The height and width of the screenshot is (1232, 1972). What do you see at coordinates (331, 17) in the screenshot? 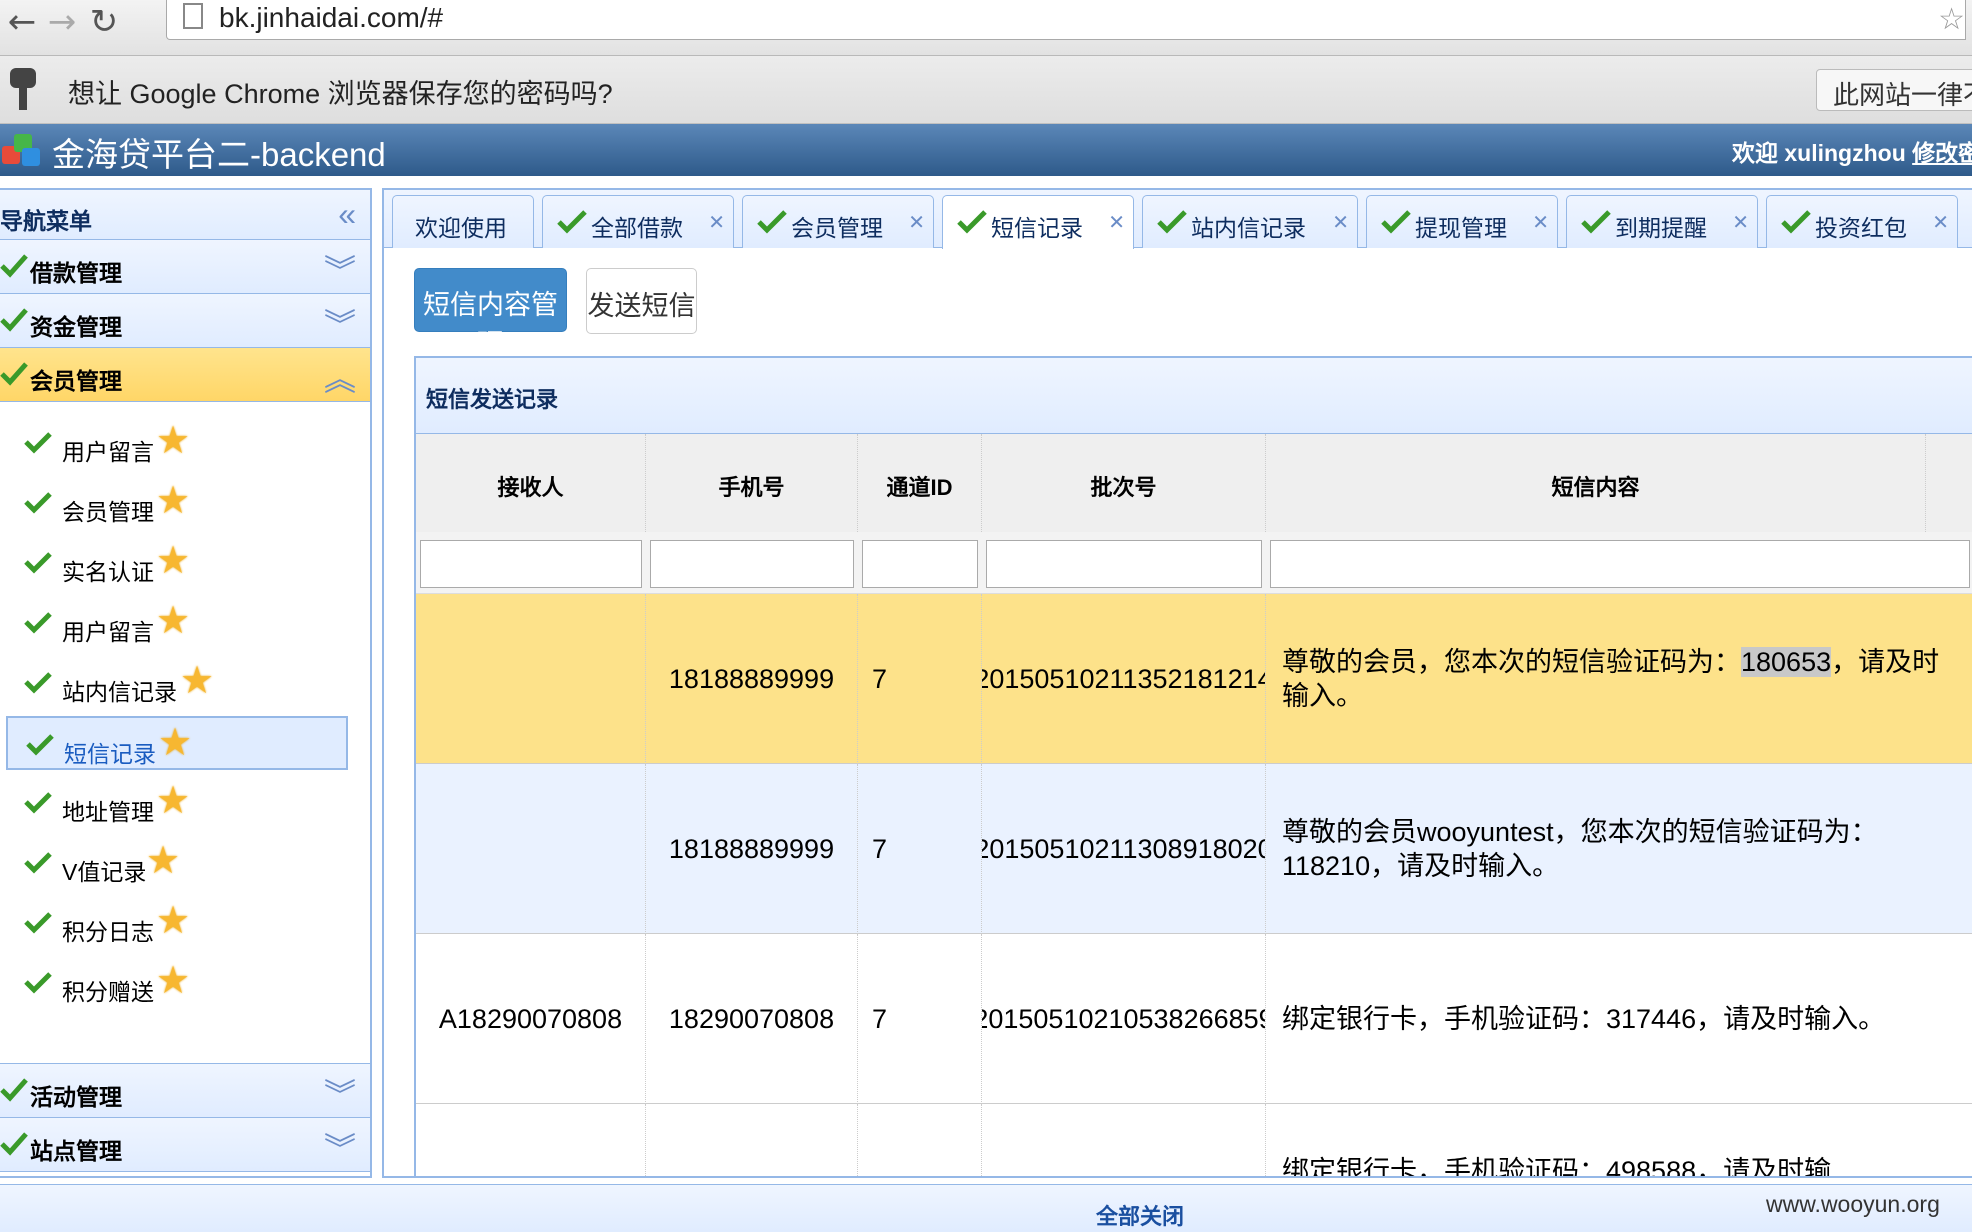
I see `url-text: bk.jinhaidai.com/#` at bounding box center [331, 17].